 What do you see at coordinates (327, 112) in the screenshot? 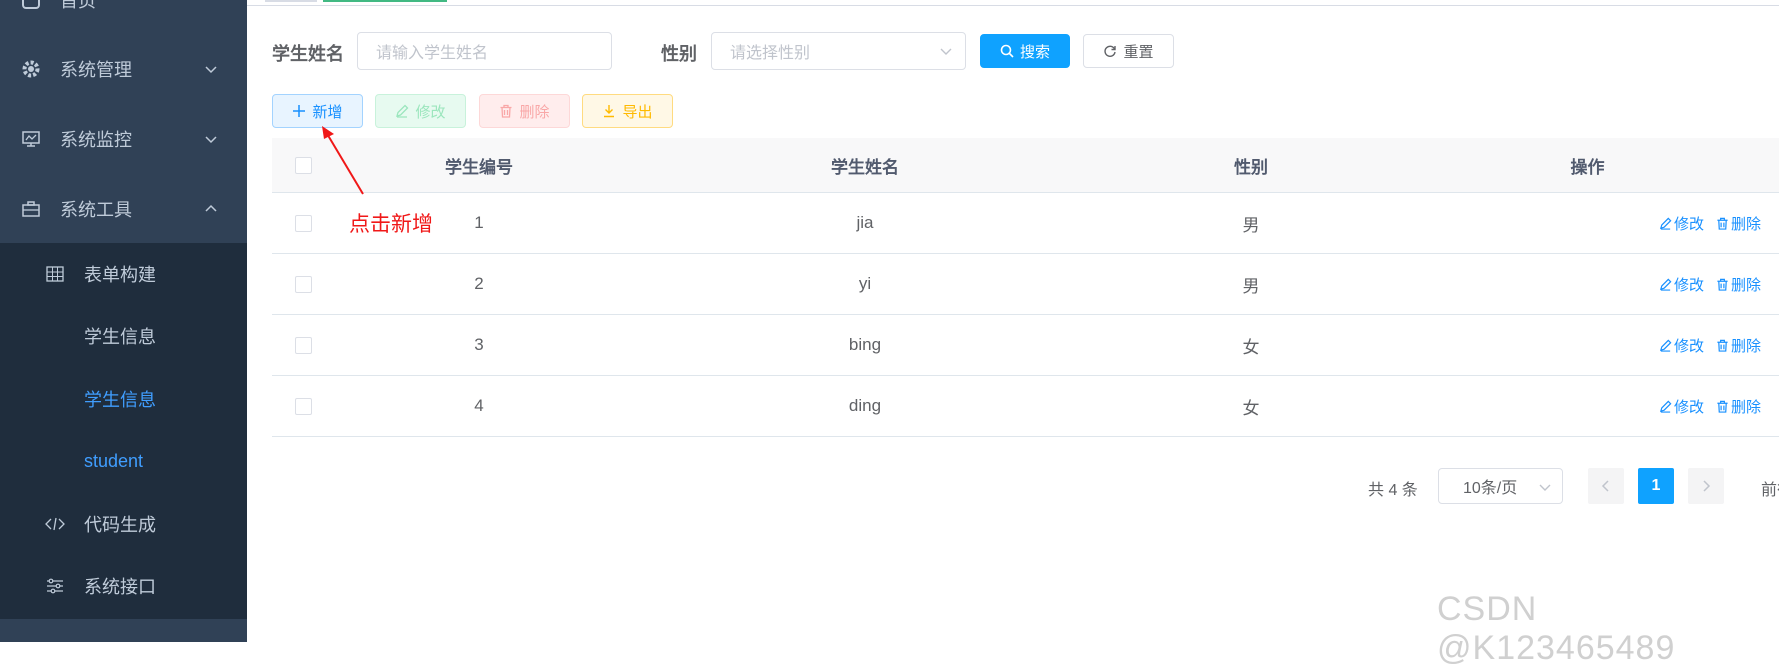
I see `add-button-label: 新增` at bounding box center [327, 112].